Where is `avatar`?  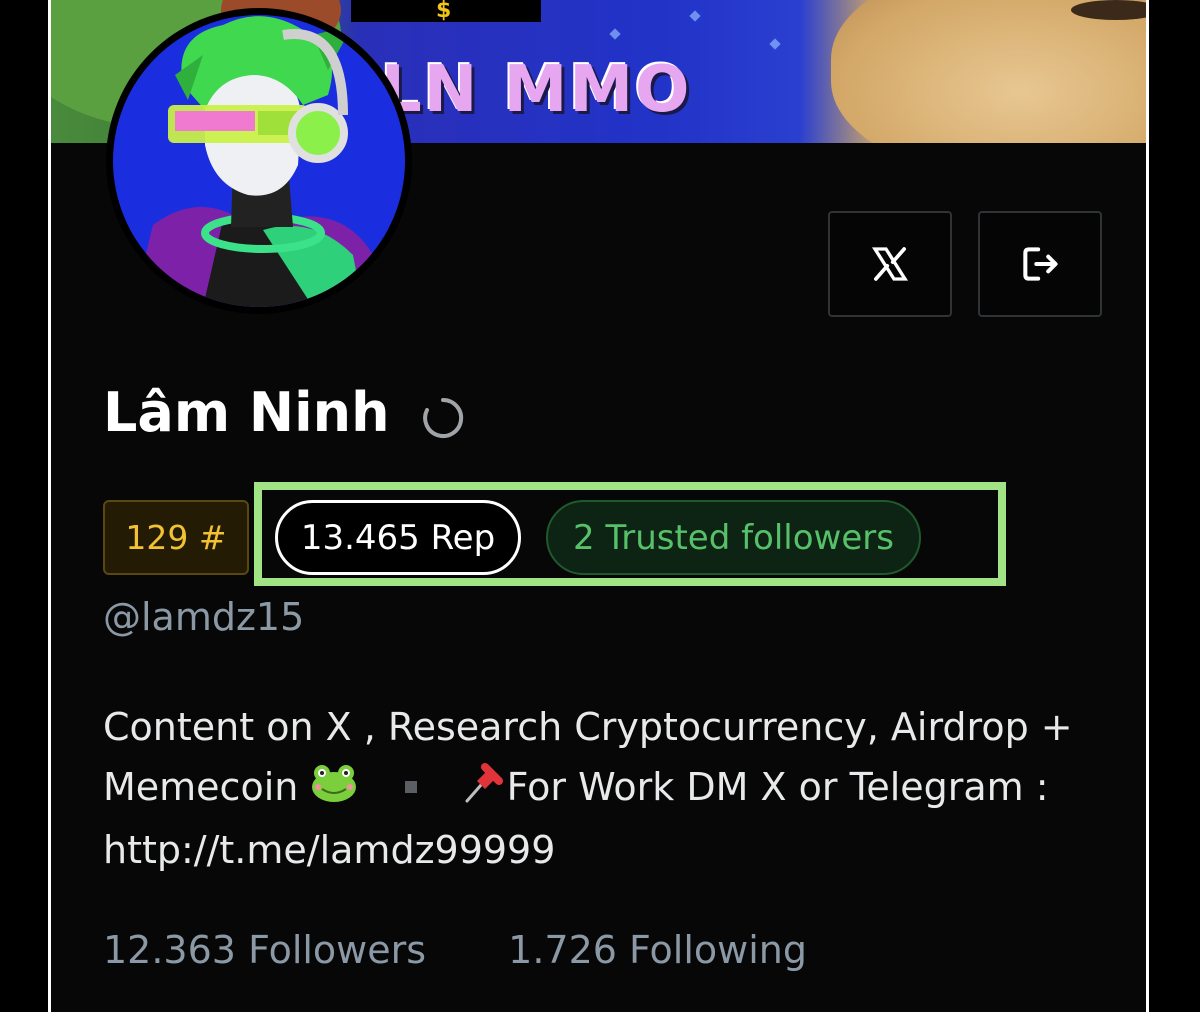 avatar is located at coordinates (259, 161).